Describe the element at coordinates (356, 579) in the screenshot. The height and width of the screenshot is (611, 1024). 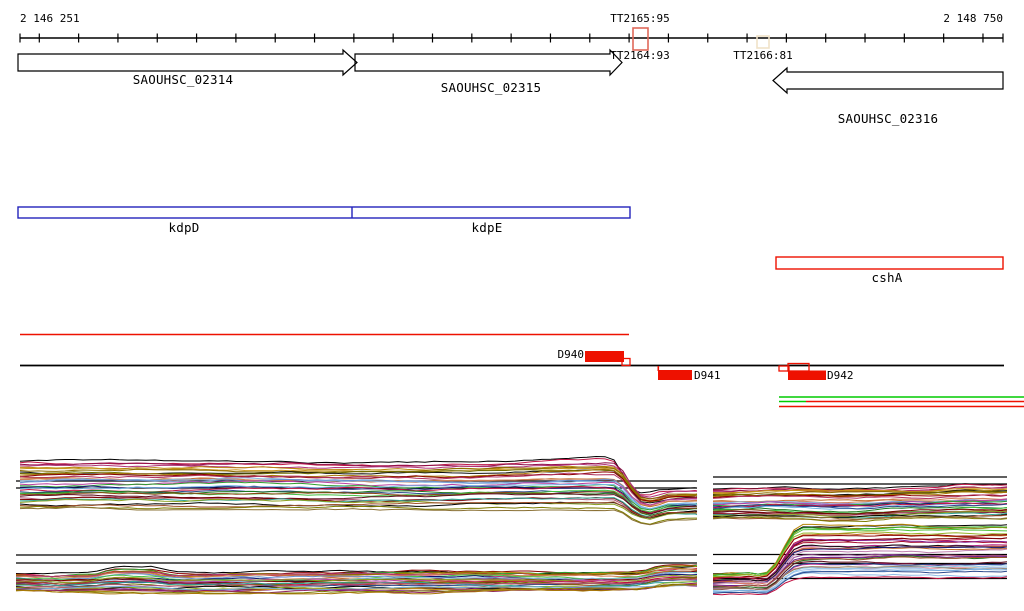
I see `profile-band-bottom-left` at that location.